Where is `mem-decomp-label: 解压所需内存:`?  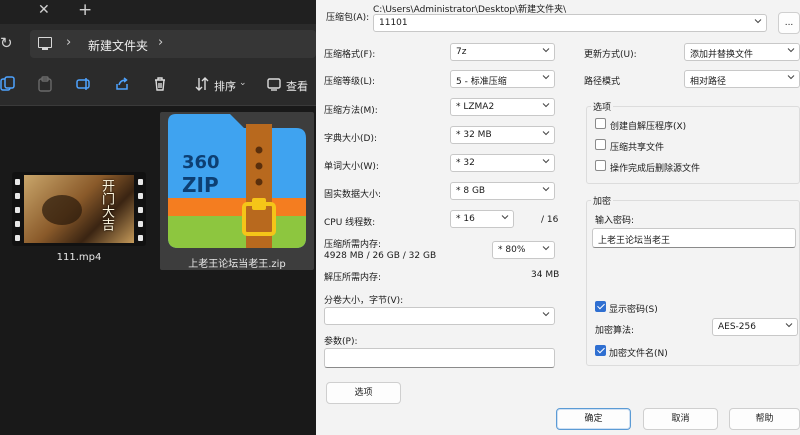 mem-decomp-label: 解压所需内存: is located at coordinates (353, 278).